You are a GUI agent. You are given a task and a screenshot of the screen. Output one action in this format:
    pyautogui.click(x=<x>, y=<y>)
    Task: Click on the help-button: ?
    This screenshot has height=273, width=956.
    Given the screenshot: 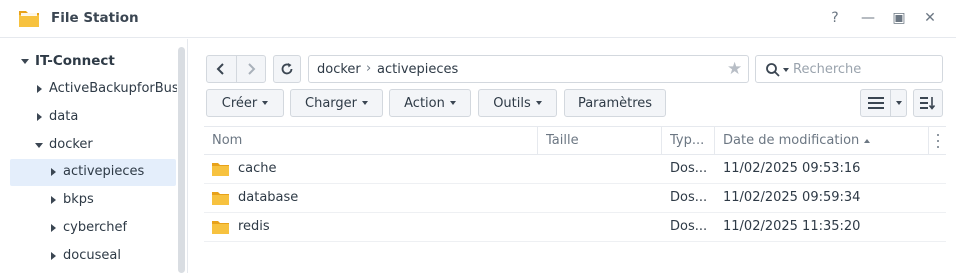 What is the action you would take?
    pyautogui.click(x=835, y=18)
    